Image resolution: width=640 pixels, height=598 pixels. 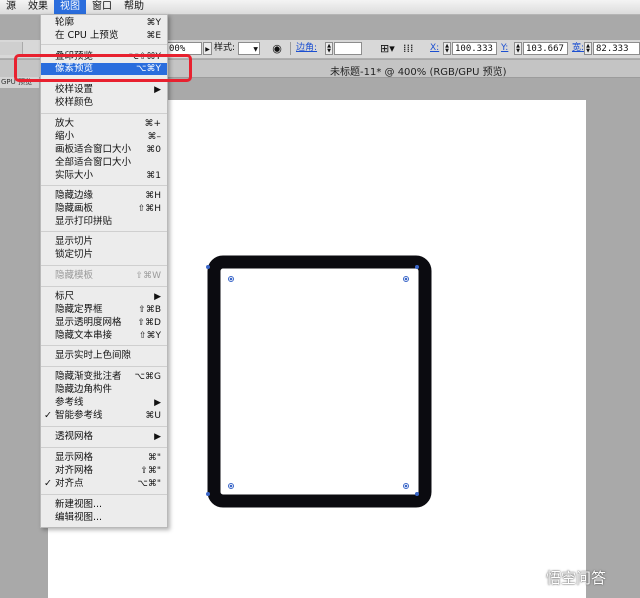 What do you see at coordinates (108, 275) in the screenshot?
I see `menu-item-hide-template: 隐藏模板 ⇧⌘W` at bounding box center [108, 275].